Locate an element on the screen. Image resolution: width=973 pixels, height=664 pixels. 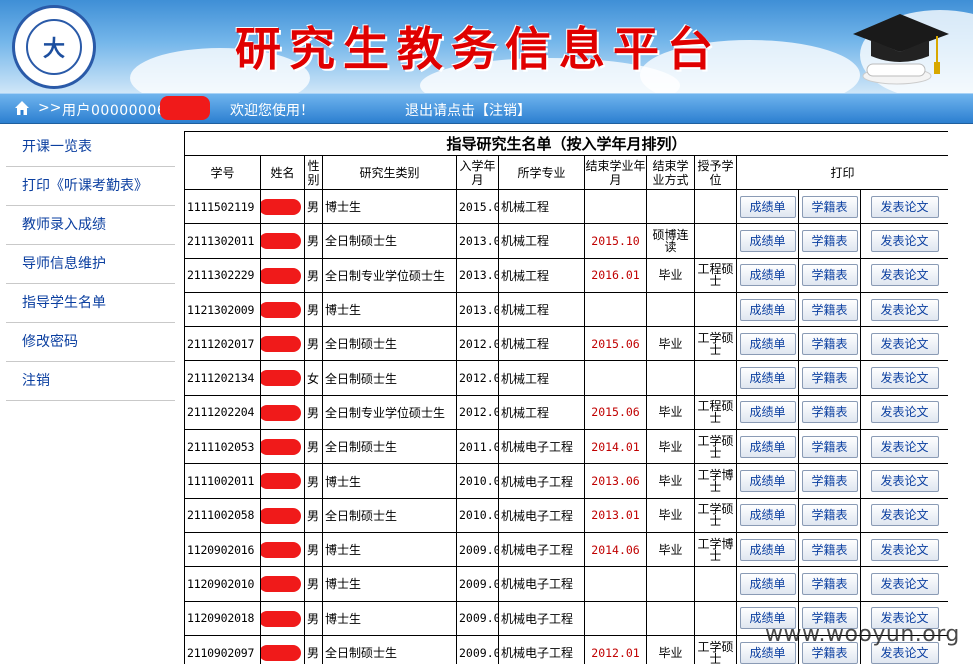
student-id-cell: 2111102053 is located at coordinates (222, 447).